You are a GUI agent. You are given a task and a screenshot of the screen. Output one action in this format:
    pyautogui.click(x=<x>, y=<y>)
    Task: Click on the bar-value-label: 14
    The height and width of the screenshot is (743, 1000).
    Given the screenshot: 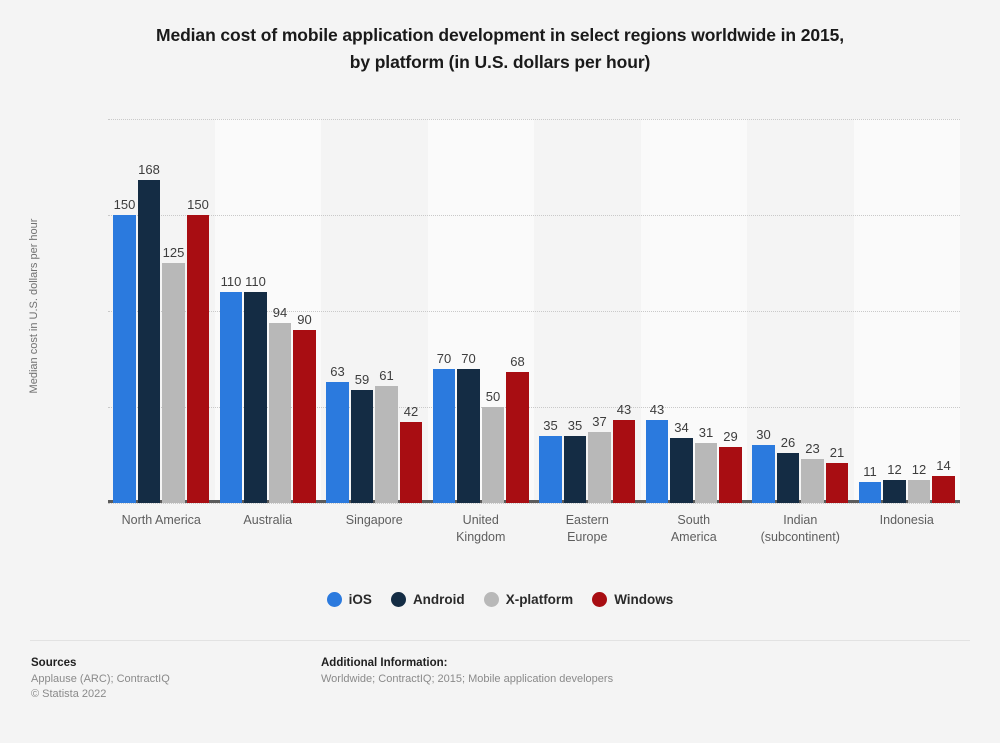 What is the action you would take?
    pyautogui.click(x=943, y=466)
    